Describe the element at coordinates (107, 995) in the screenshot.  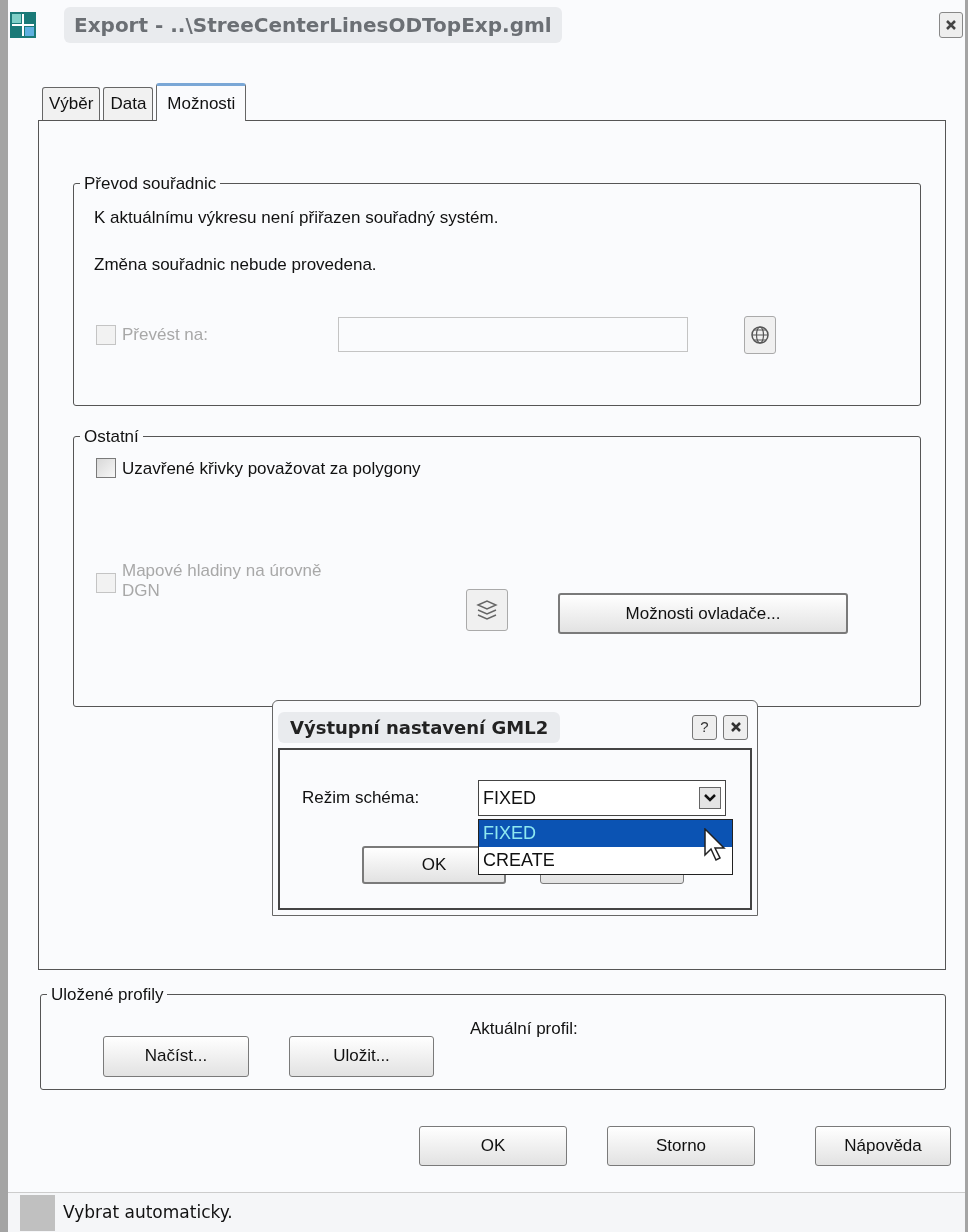
I see `group-title: Uložené profily` at that location.